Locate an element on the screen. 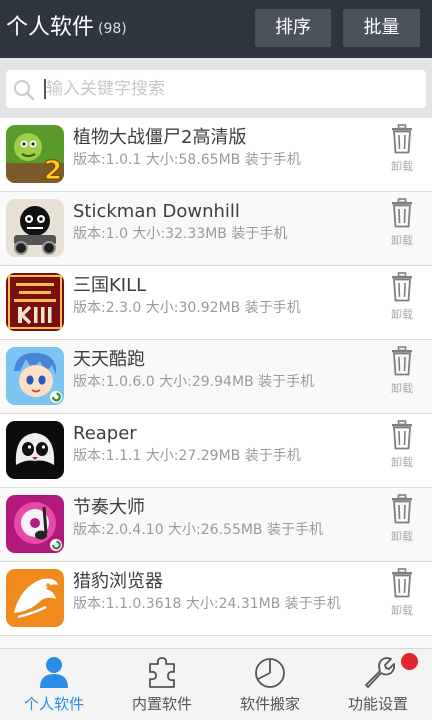 This screenshot has width=432, height=720. app-meta: 版本:1.0.1 大小:58.65MB 装于手机 is located at coordinates (187, 160).